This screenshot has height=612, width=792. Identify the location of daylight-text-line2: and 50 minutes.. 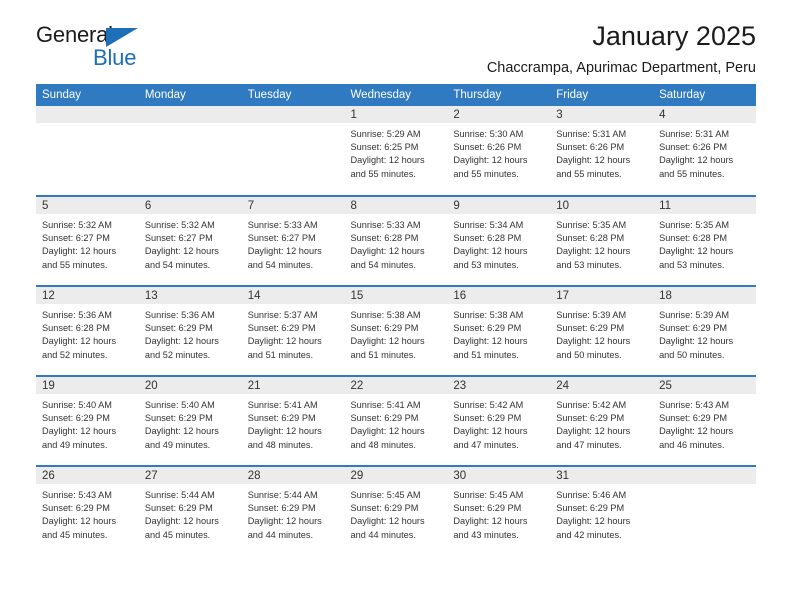
(692, 354).